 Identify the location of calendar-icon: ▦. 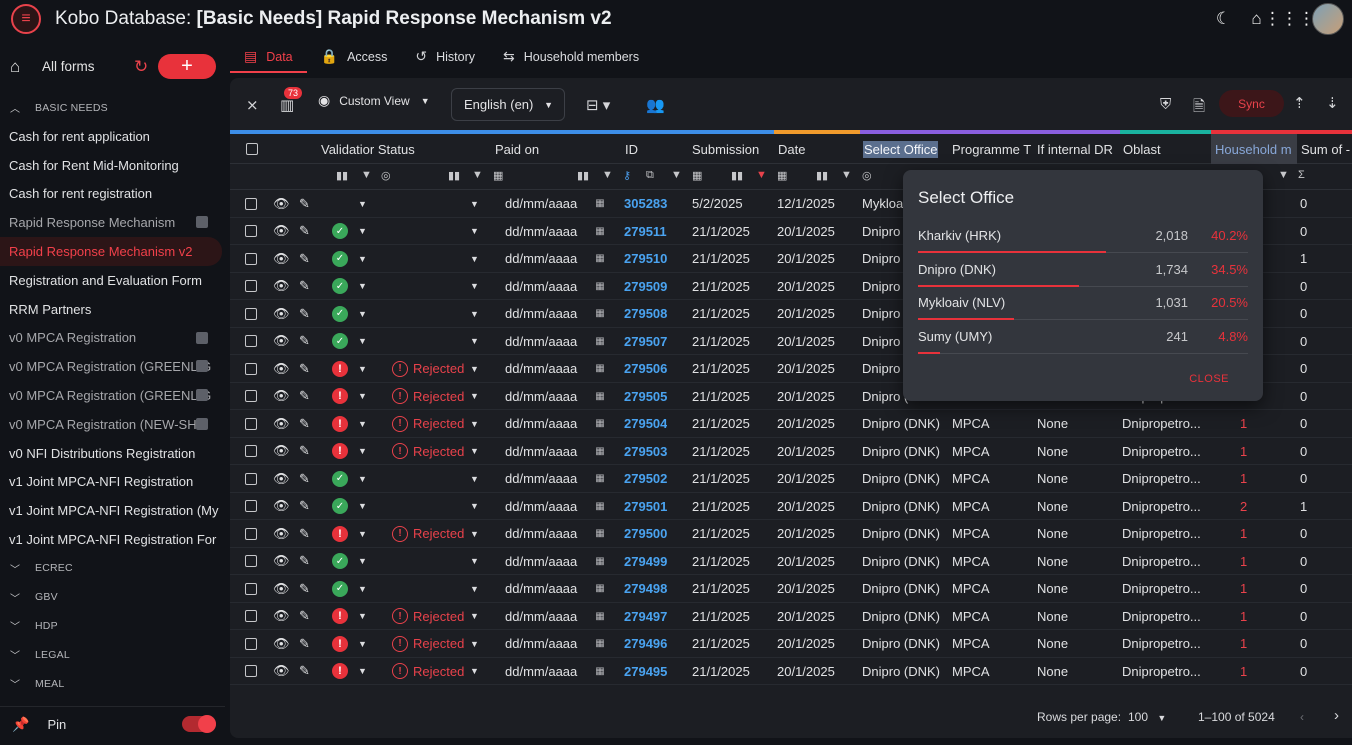
(697, 175).